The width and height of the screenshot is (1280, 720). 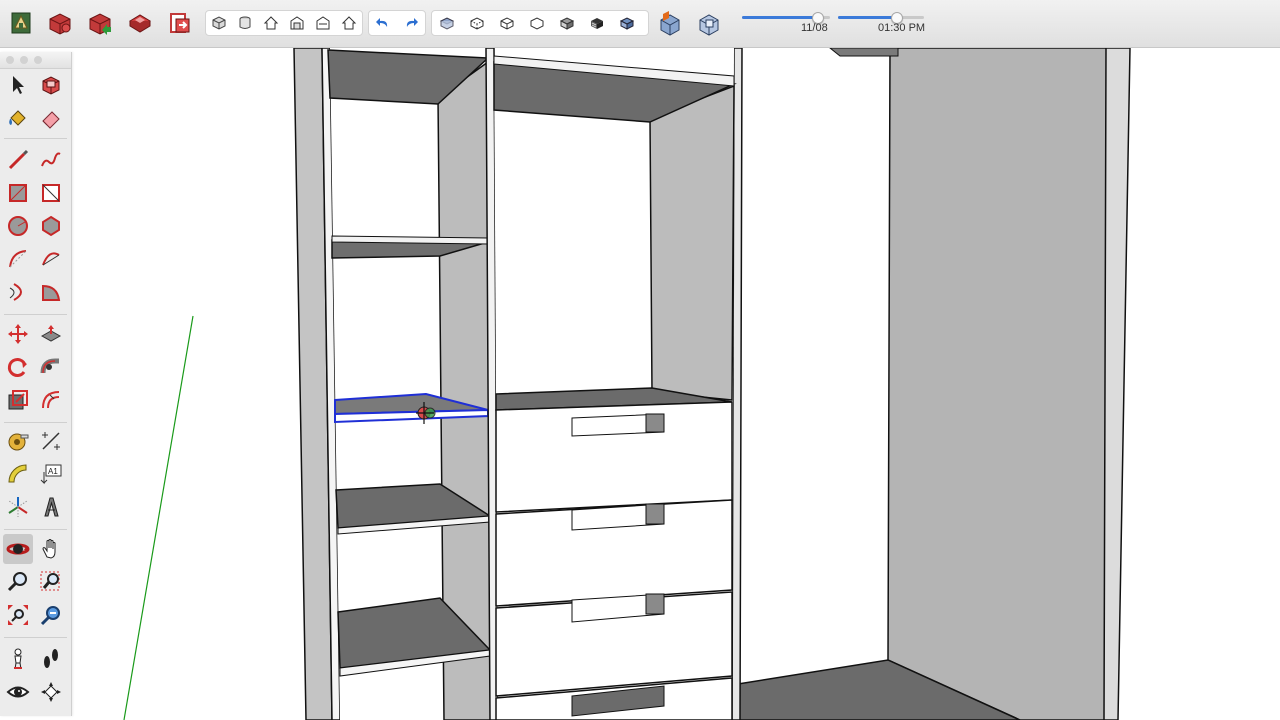 What do you see at coordinates (51, 692) in the screenshot?
I see `section-plane-tool-icon` at bounding box center [51, 692].